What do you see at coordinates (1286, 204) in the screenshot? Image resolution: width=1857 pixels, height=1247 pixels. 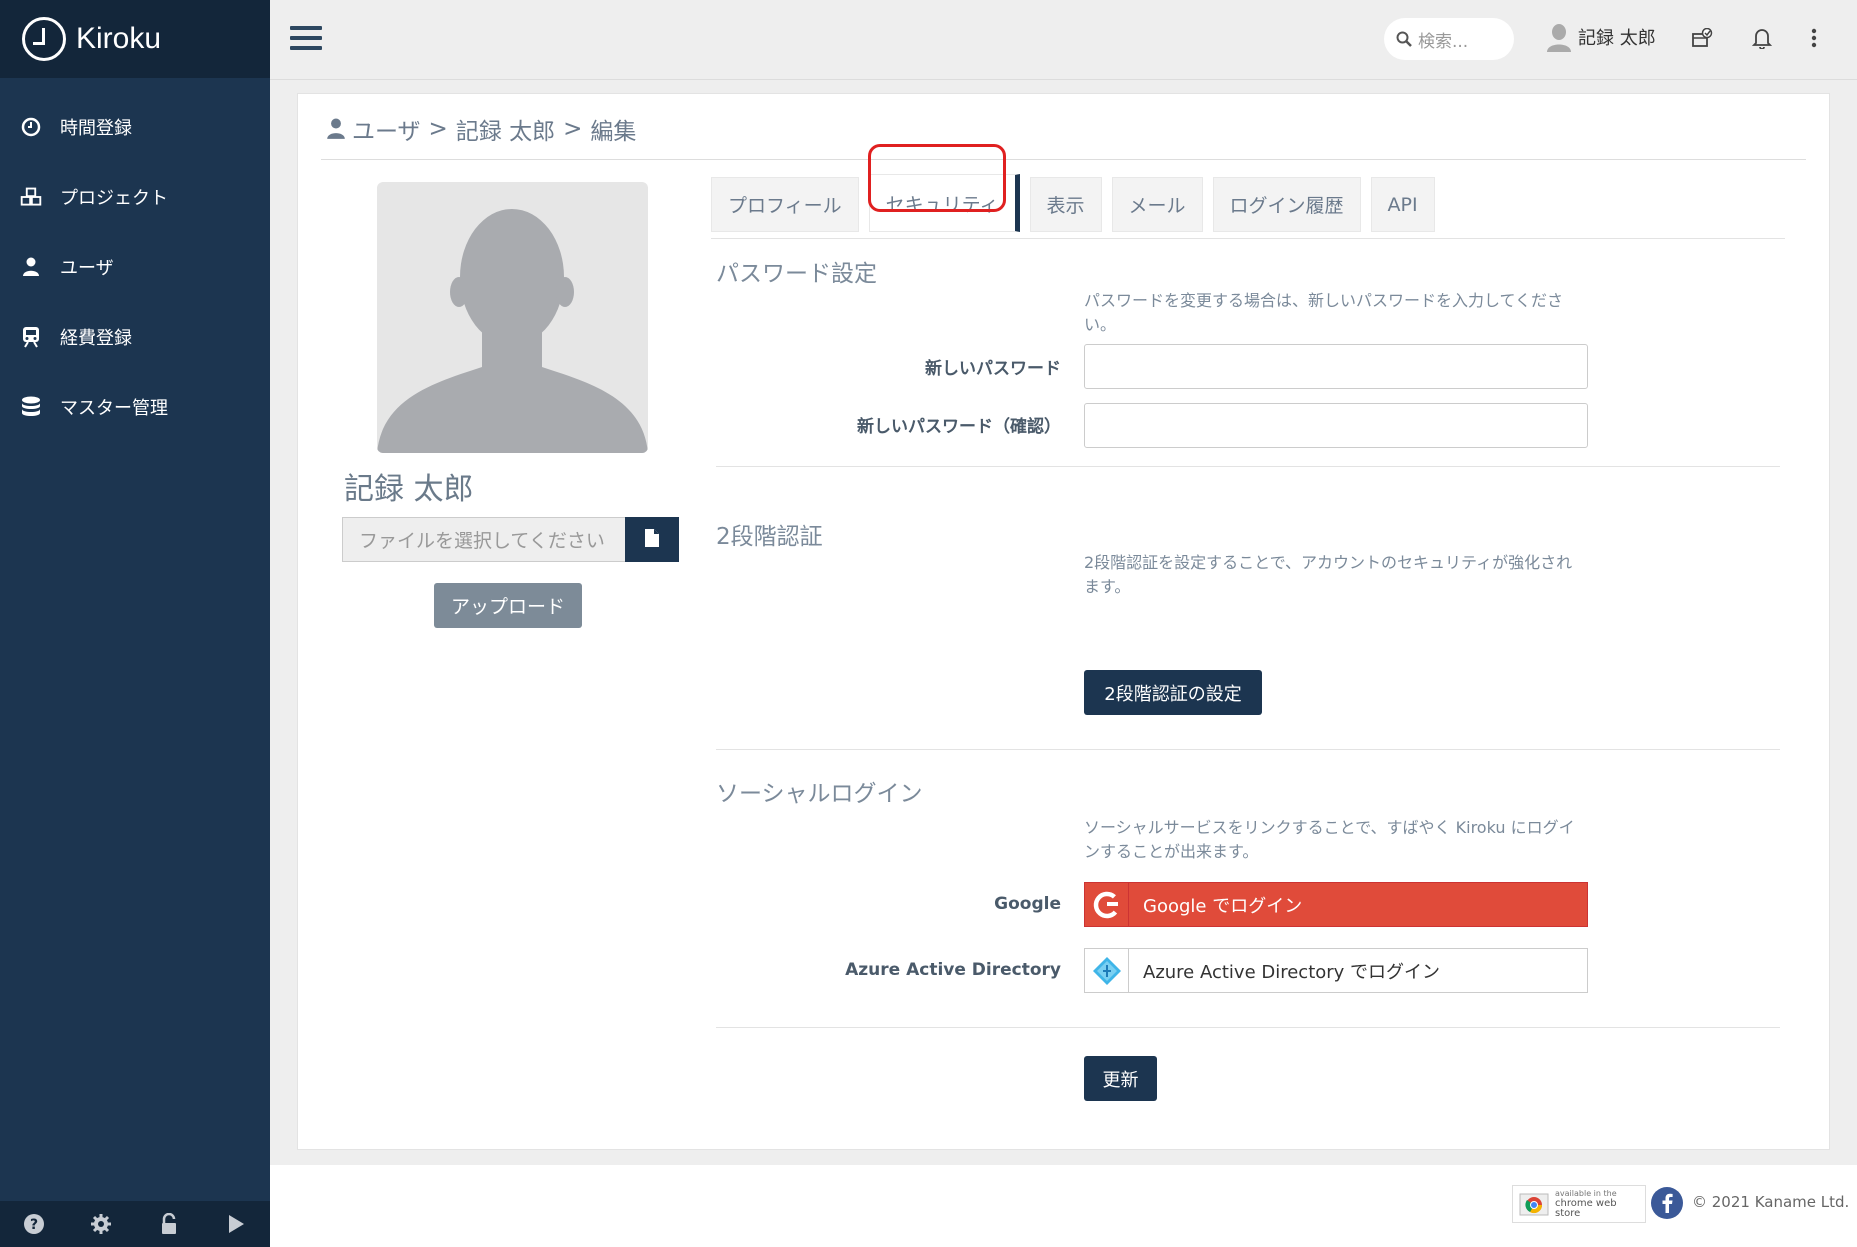 I see `tab-login-history: ログイン履歴` at bounding box center [1286, 204].